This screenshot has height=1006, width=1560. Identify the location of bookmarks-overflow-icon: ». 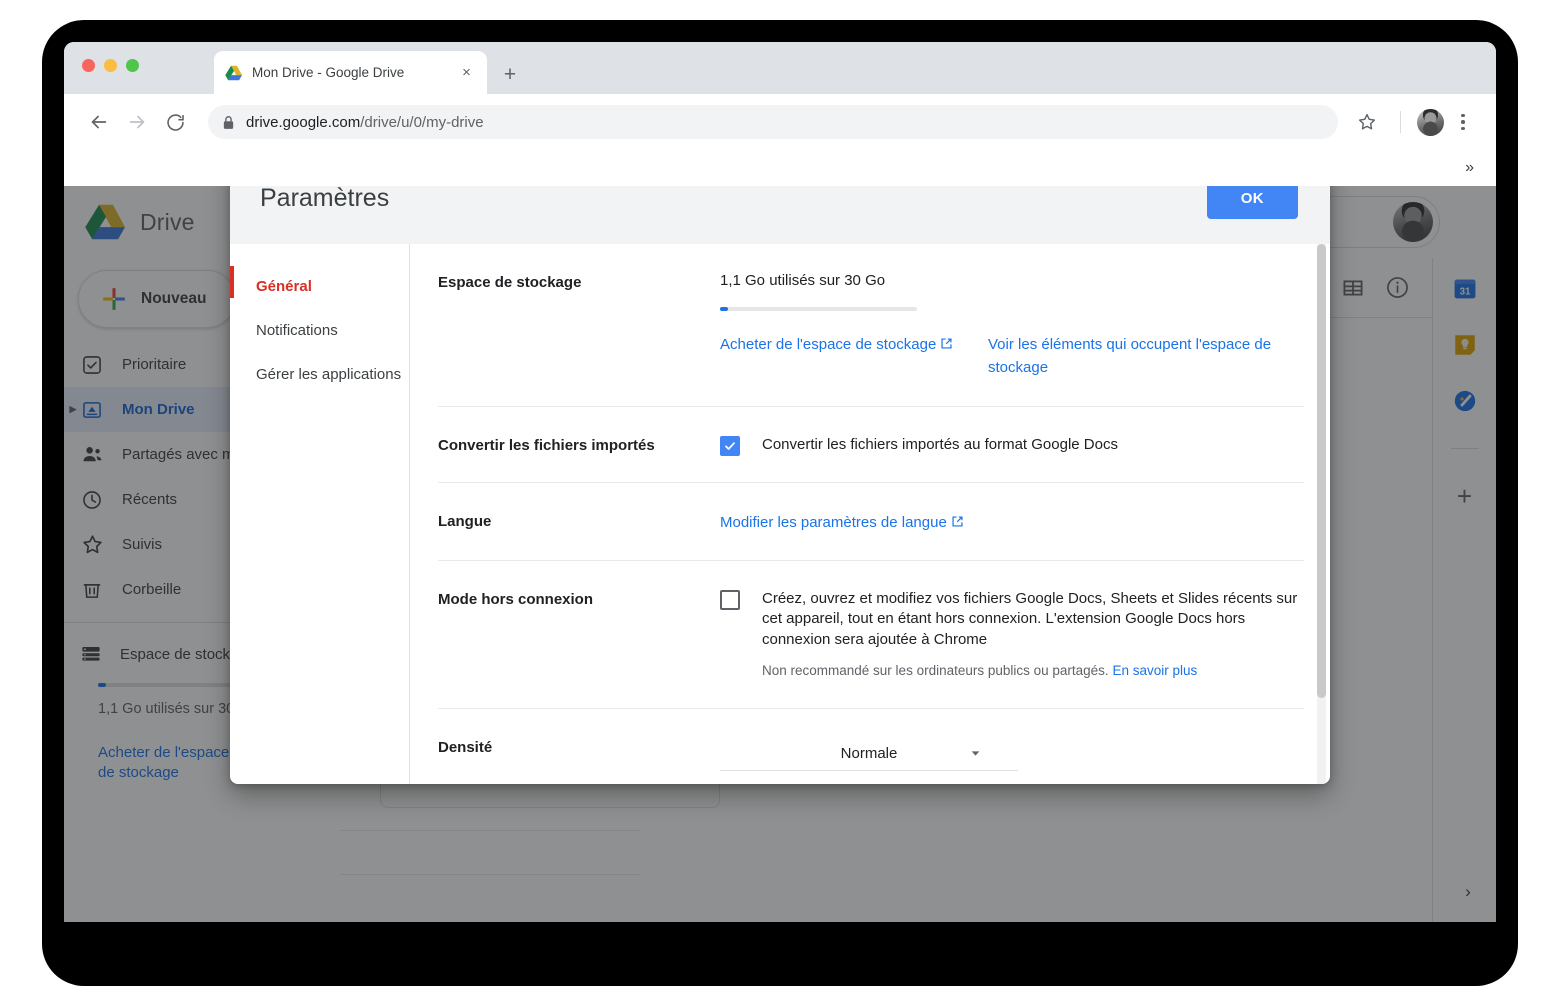
(1469, 168).